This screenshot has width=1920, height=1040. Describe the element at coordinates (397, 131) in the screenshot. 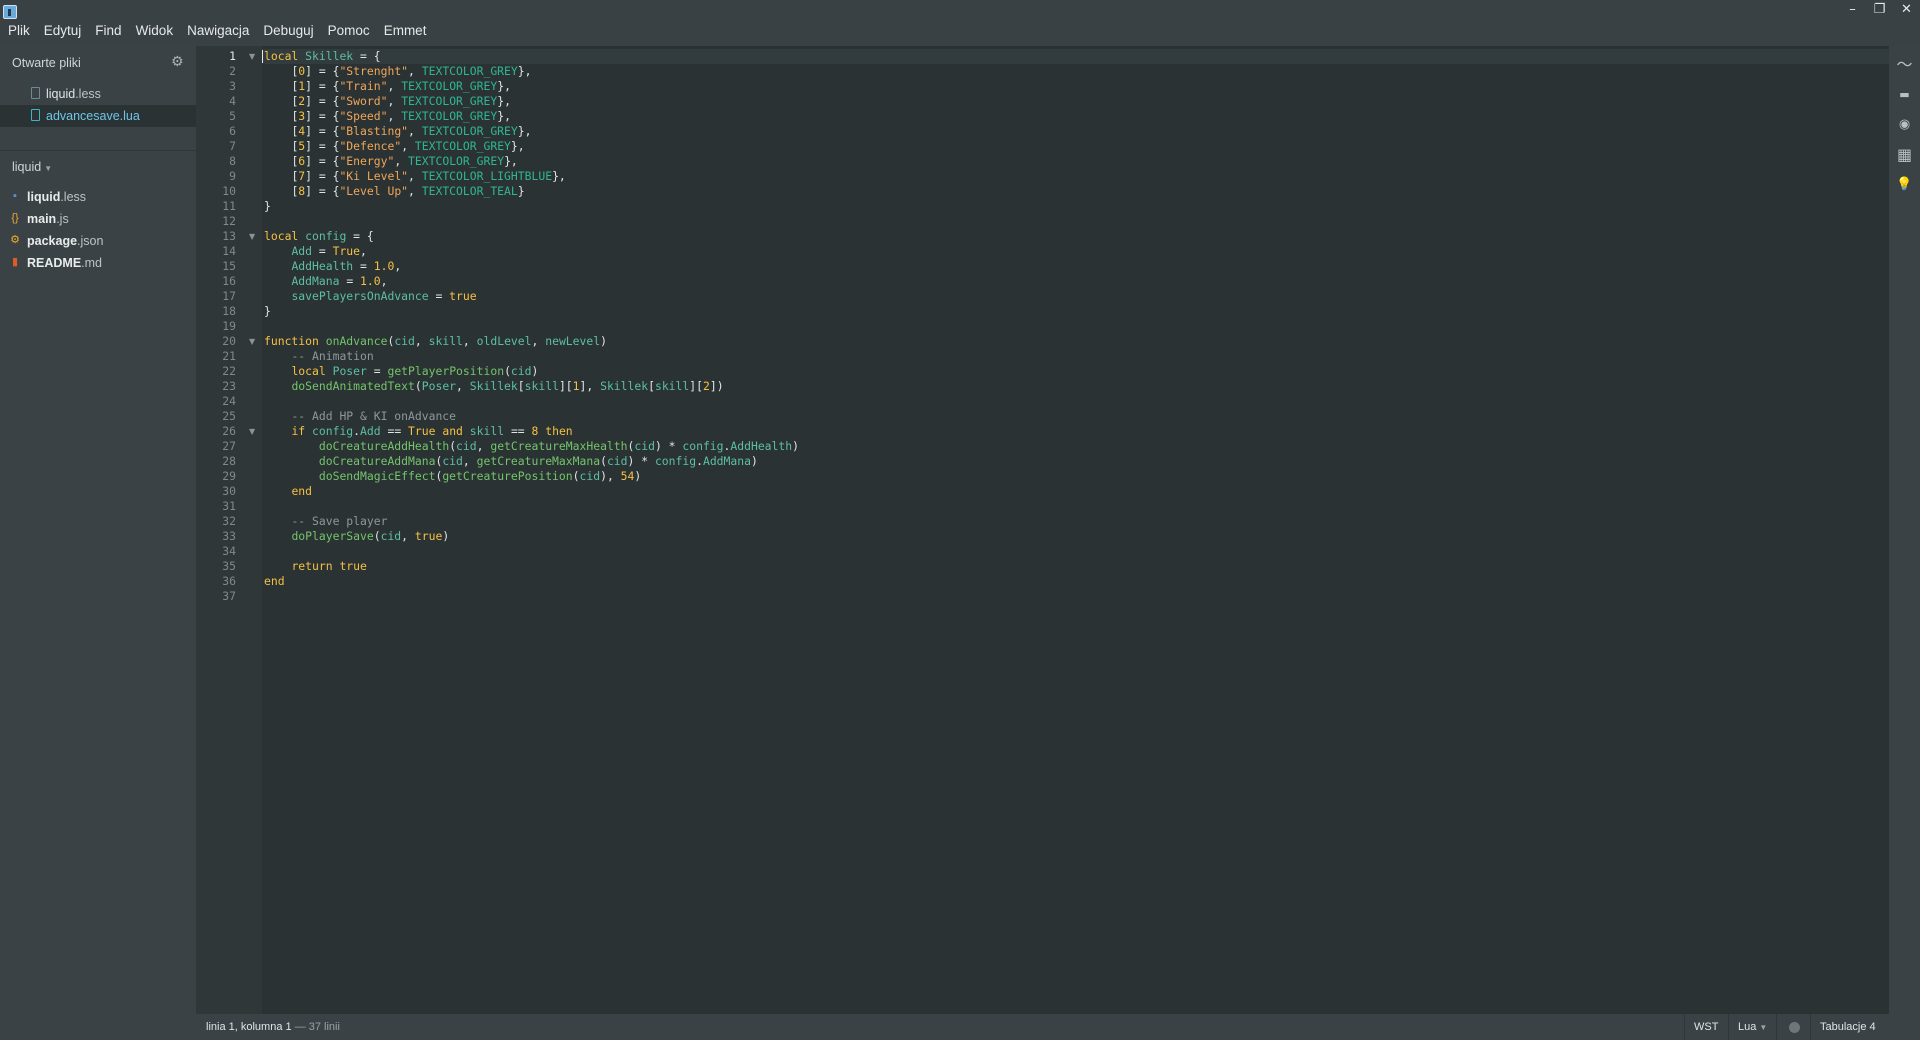

I see `code-line: [4] = {"Blasting", TEXTCOLOR_GREY},` at that location.